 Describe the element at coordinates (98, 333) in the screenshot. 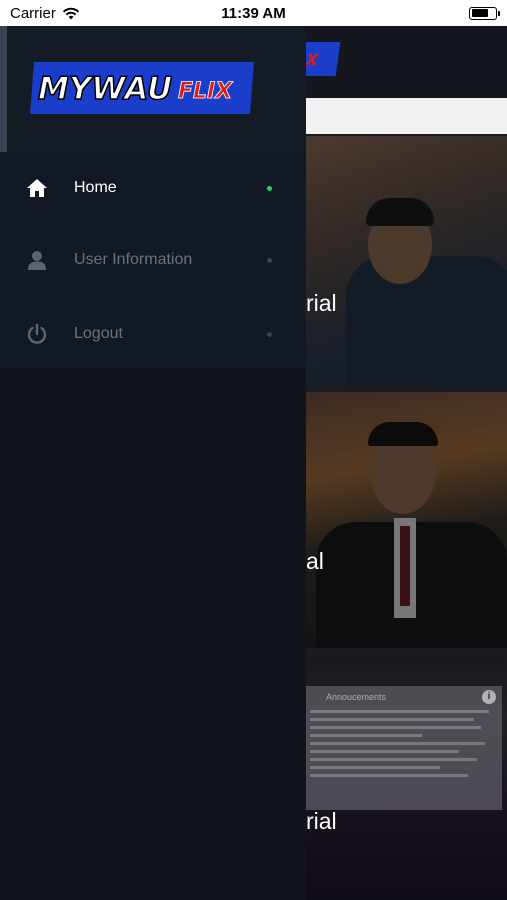

I see `menu-label-logout: Logout` at that location.